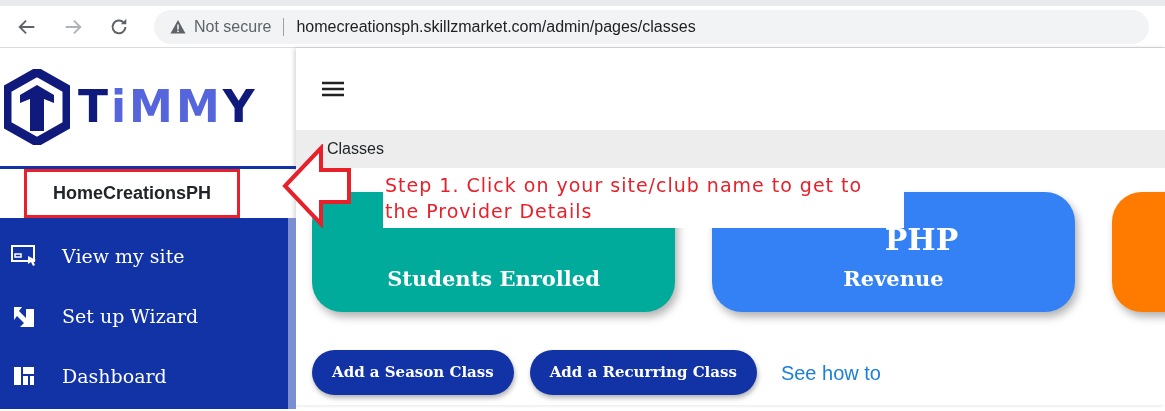 The height and width of the screenshot is (411, 1165). I want to click on security-label: Not secure, so click(233, 26).